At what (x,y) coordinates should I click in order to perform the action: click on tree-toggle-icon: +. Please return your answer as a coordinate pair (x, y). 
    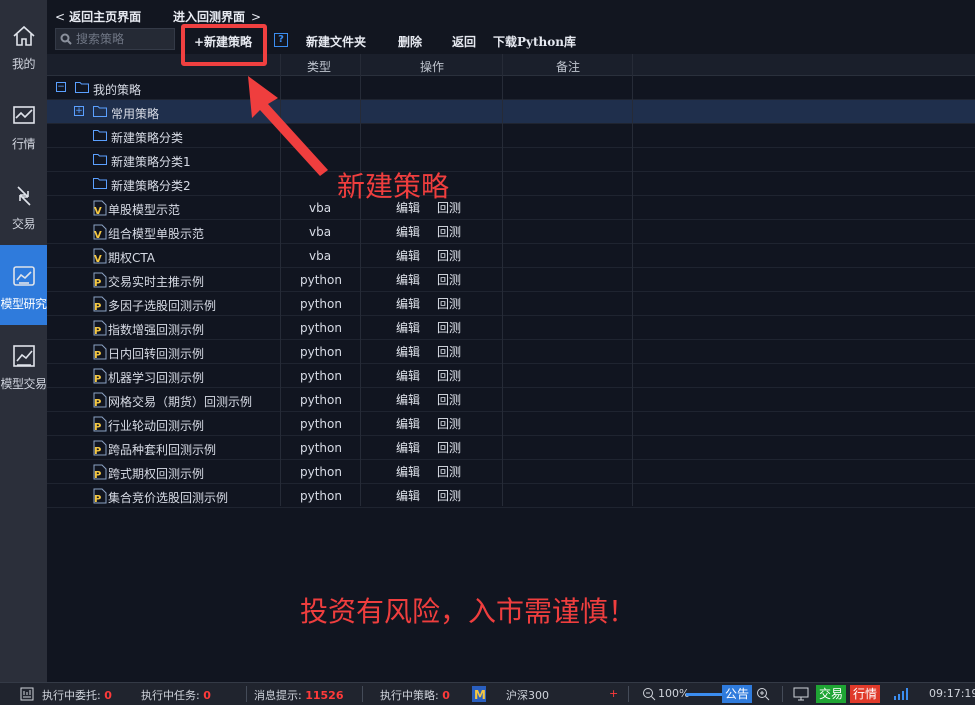
    Looking at the image, I should click on (79, 111).